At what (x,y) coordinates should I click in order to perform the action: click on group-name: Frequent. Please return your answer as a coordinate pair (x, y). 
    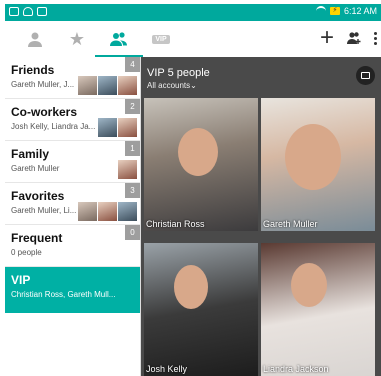
    Looking at the image, I should click on (37, 238).